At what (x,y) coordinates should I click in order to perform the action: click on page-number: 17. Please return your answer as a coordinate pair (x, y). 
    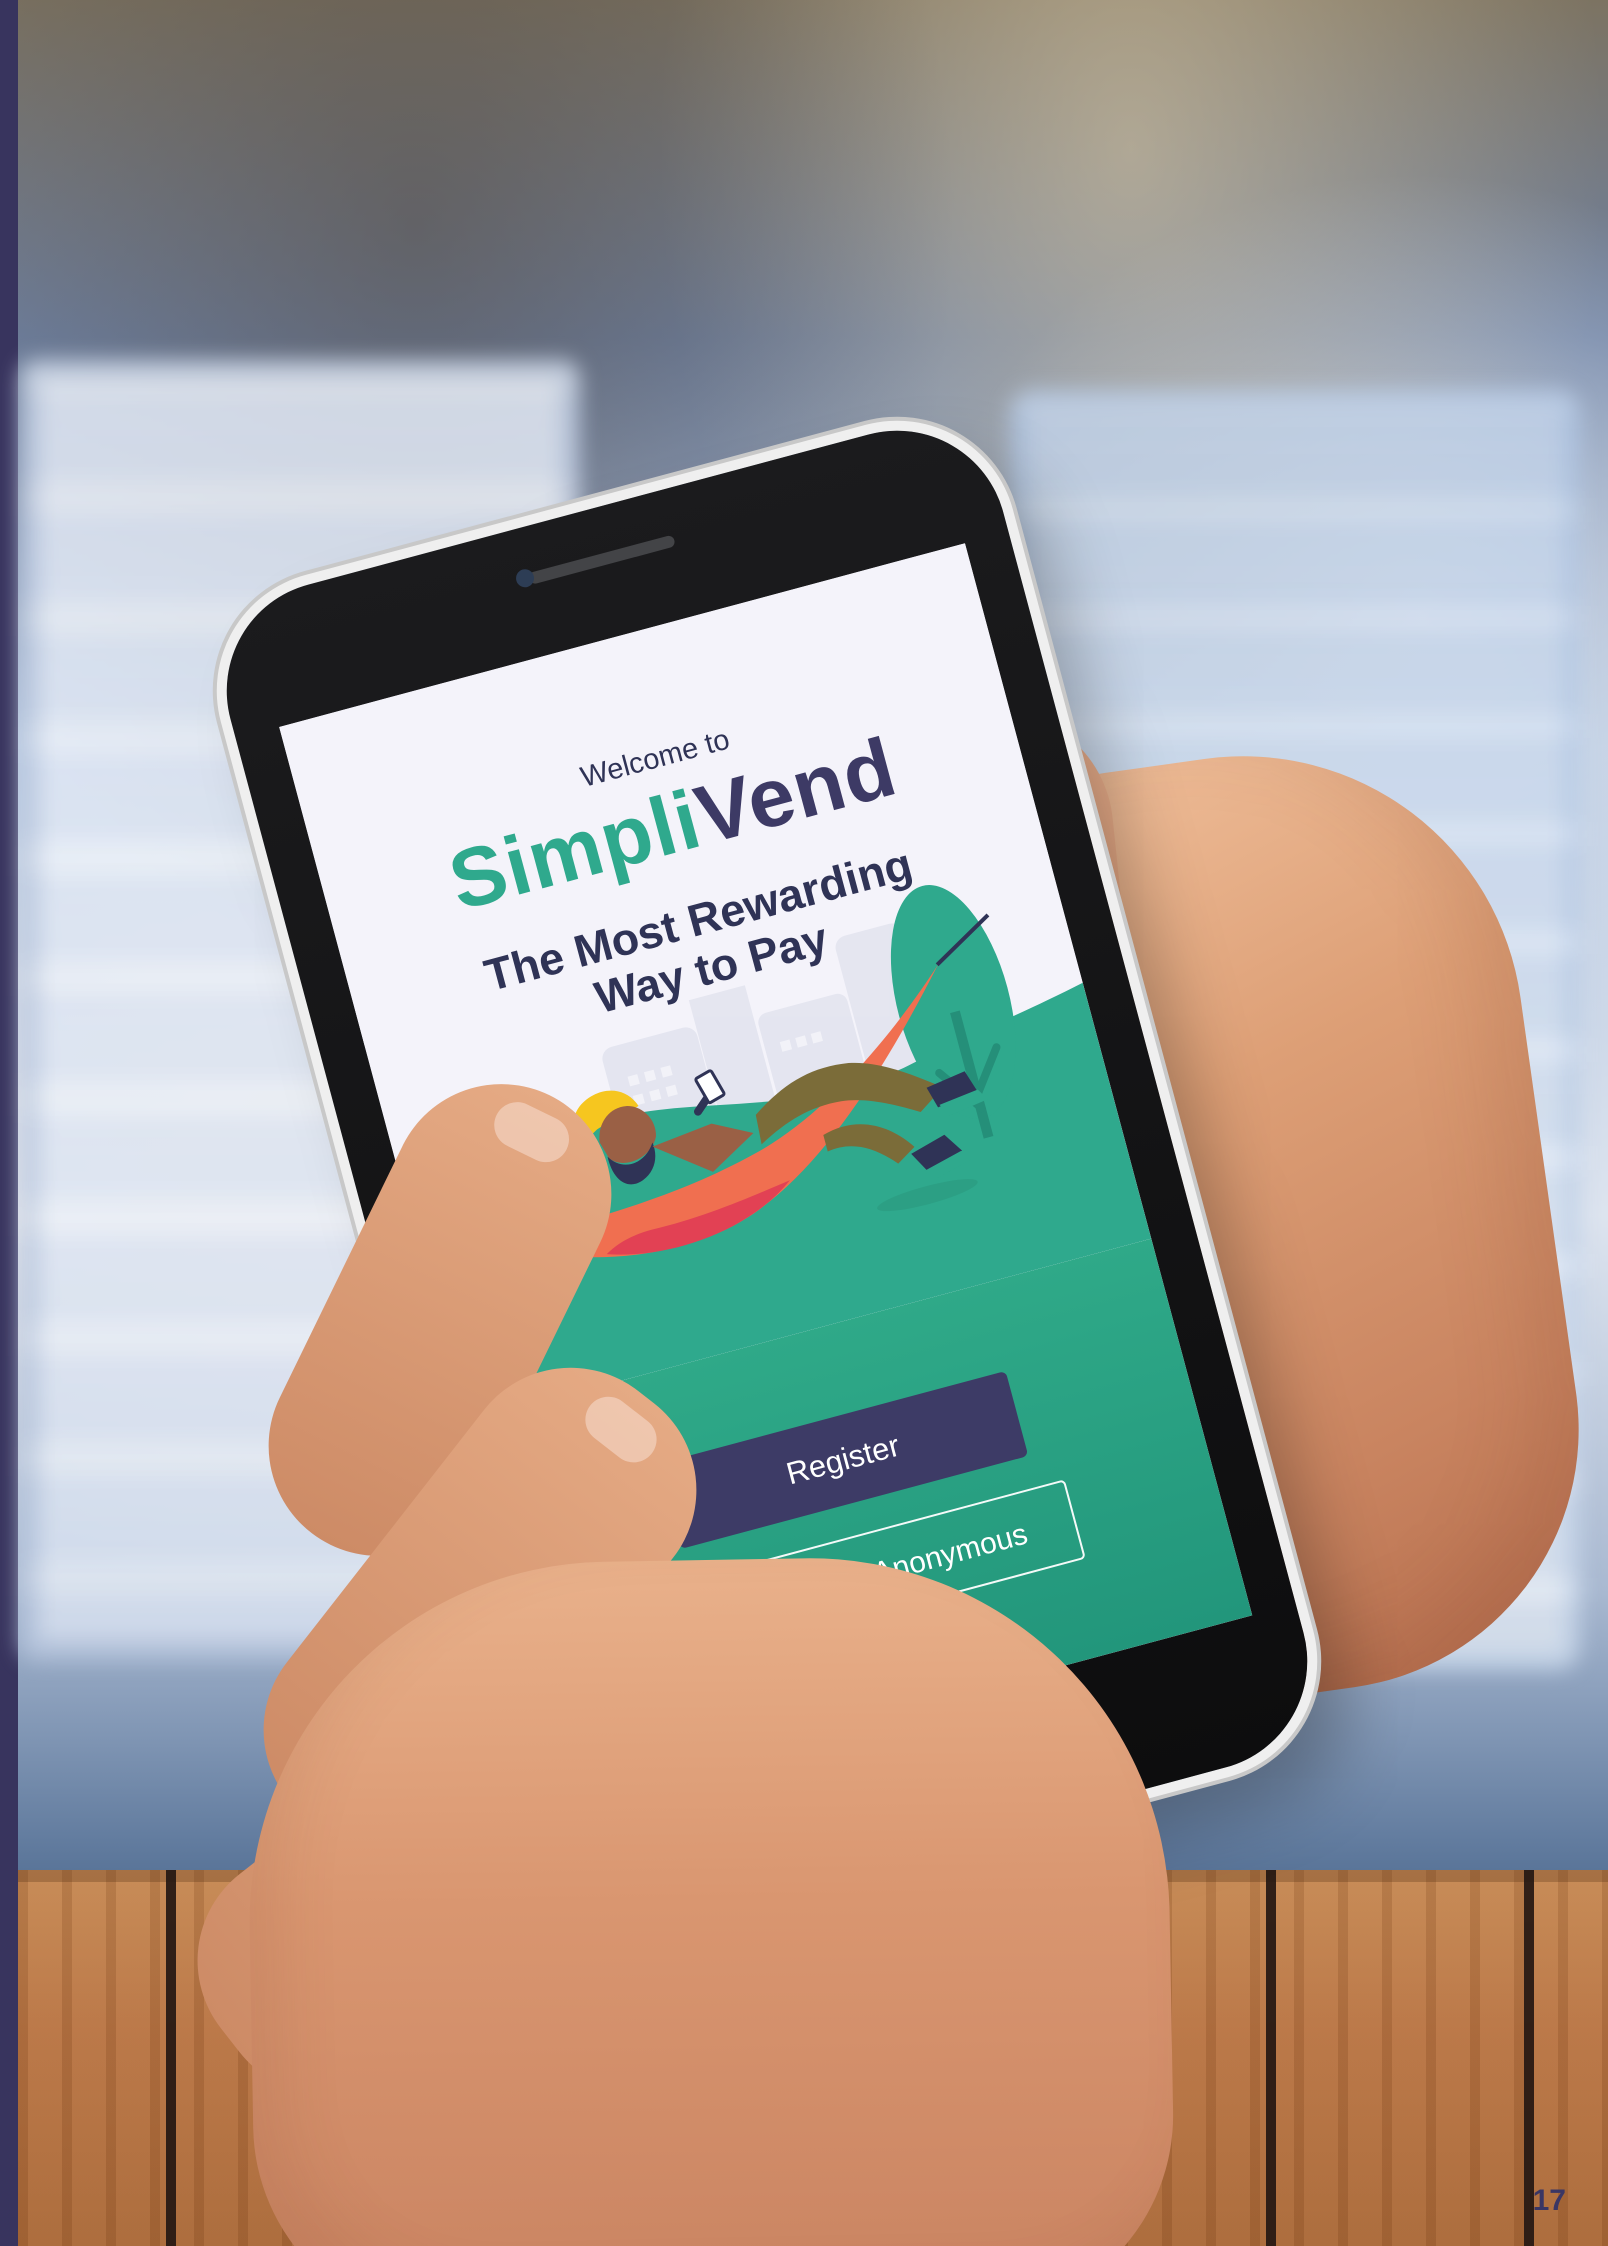
    Looking at the image, I should click on (1549, 2200).